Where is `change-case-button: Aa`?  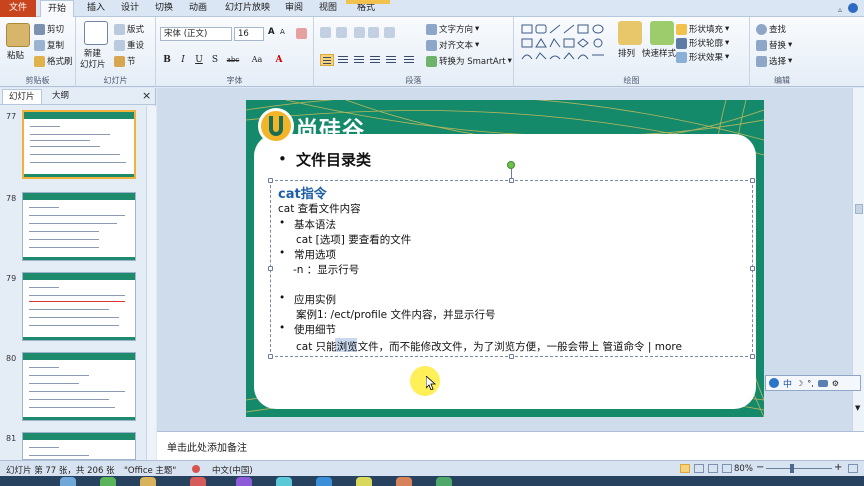
change-case-button: Aa is located at coordinates (257, 60).